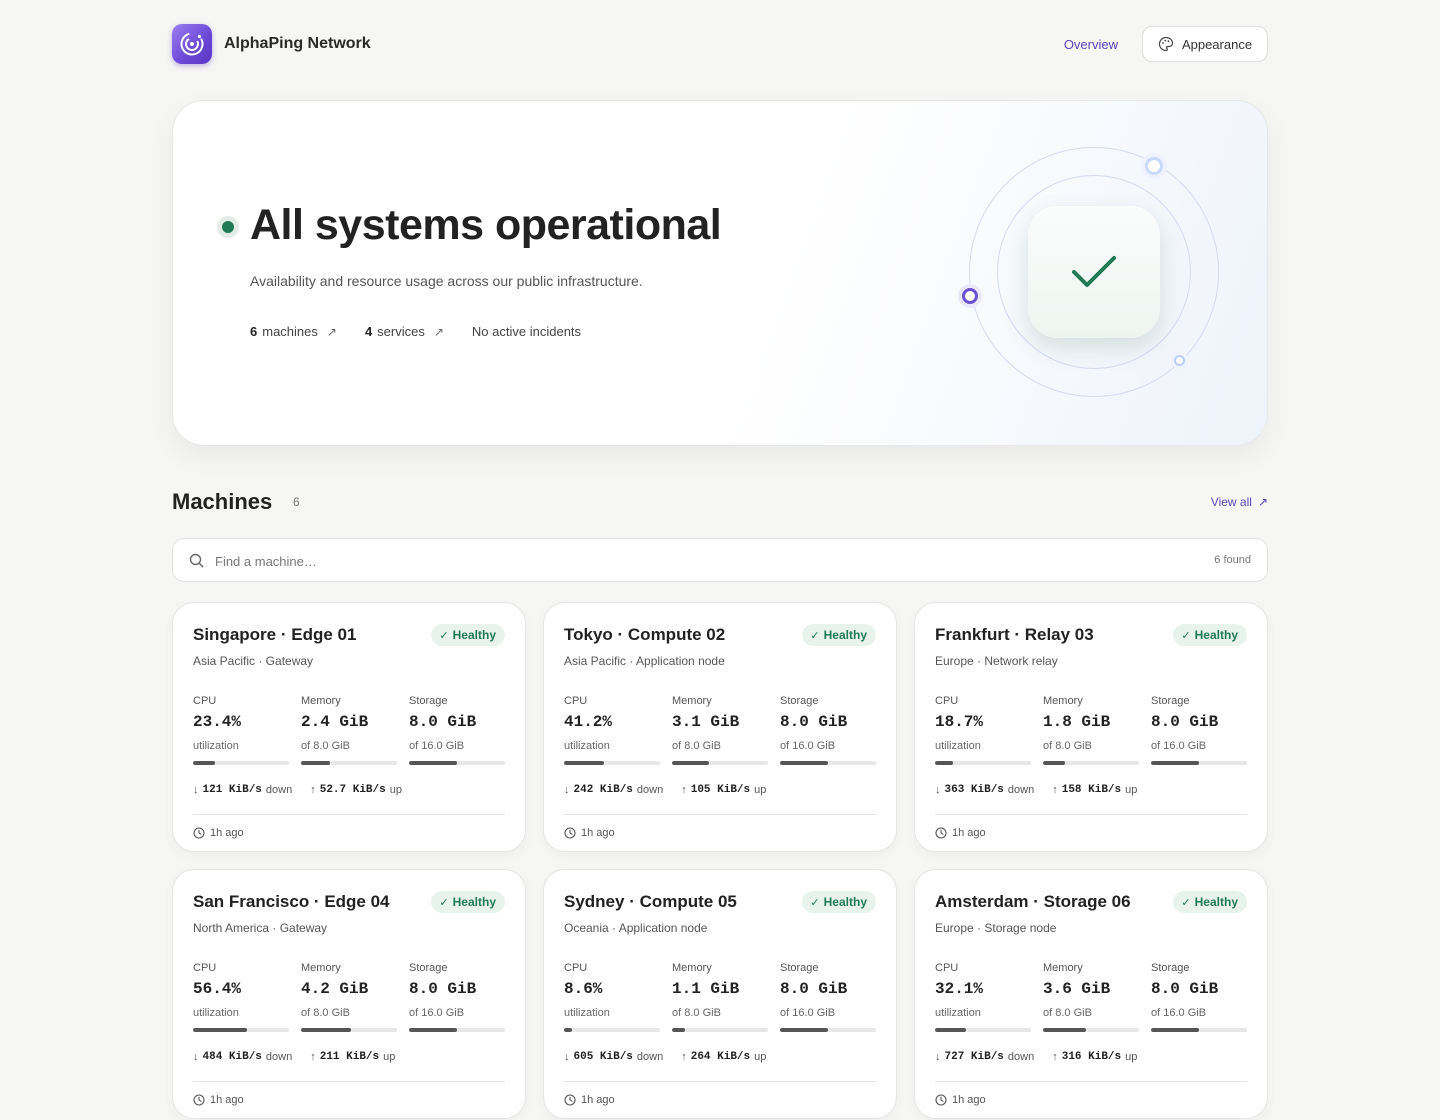  Describe the element at coordinates (613, 790) in the screenshot. I see `download-rate: ↓ 242 KiB/s down` at that location.